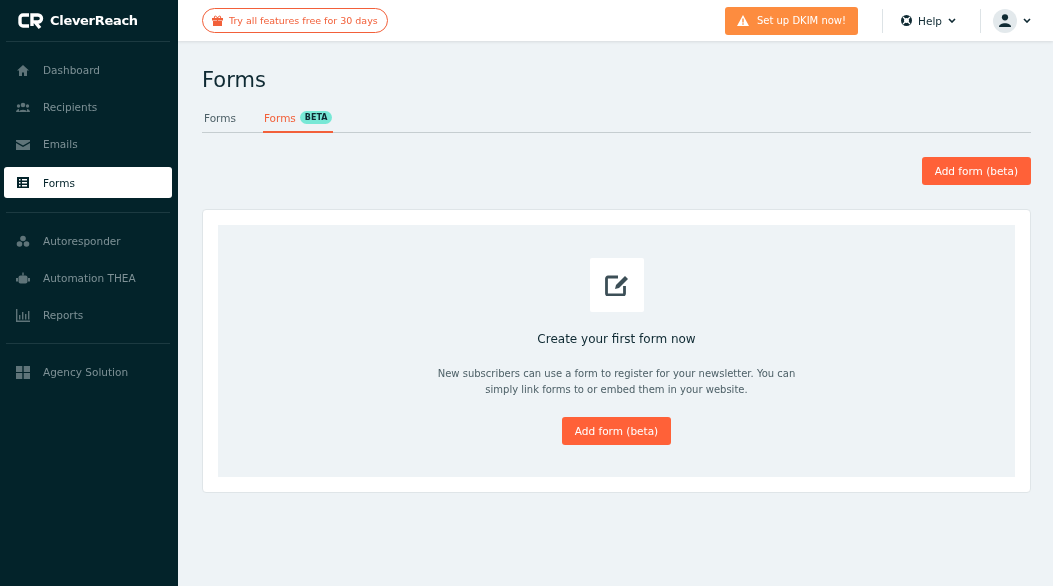 The image size is (1053, 586). Describe the element at coordinates (23, 315) in the screenshot. I see `chart-icon` at that location.